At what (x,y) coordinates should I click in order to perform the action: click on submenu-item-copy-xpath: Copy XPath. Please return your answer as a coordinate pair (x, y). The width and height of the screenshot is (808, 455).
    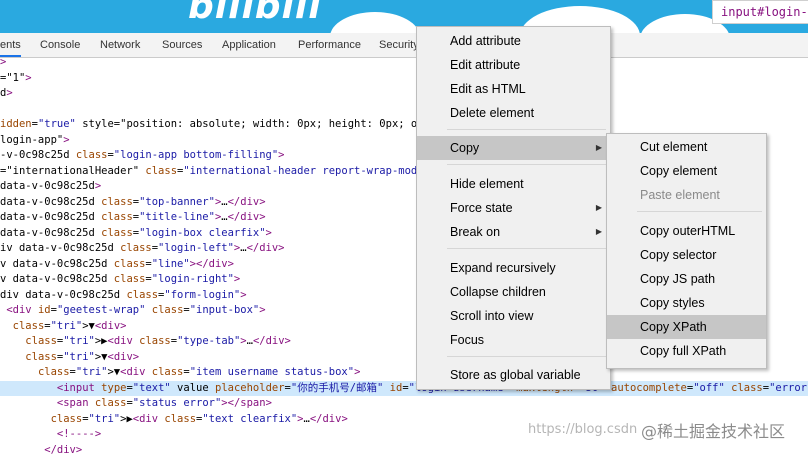
    Looking at the image, I should click on (686, 327).